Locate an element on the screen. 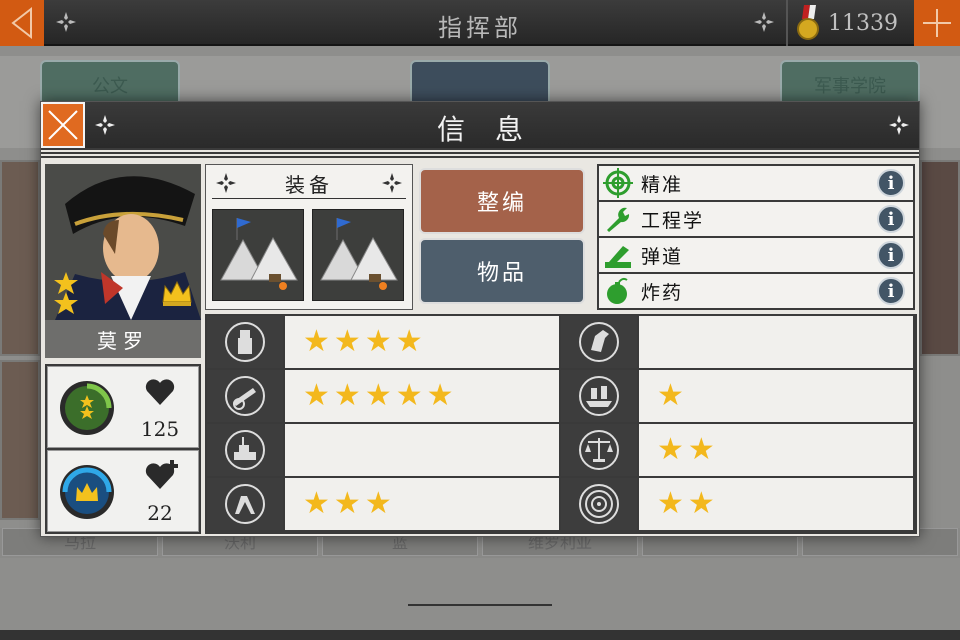  heart-icon is located at coordinates (160, 392).